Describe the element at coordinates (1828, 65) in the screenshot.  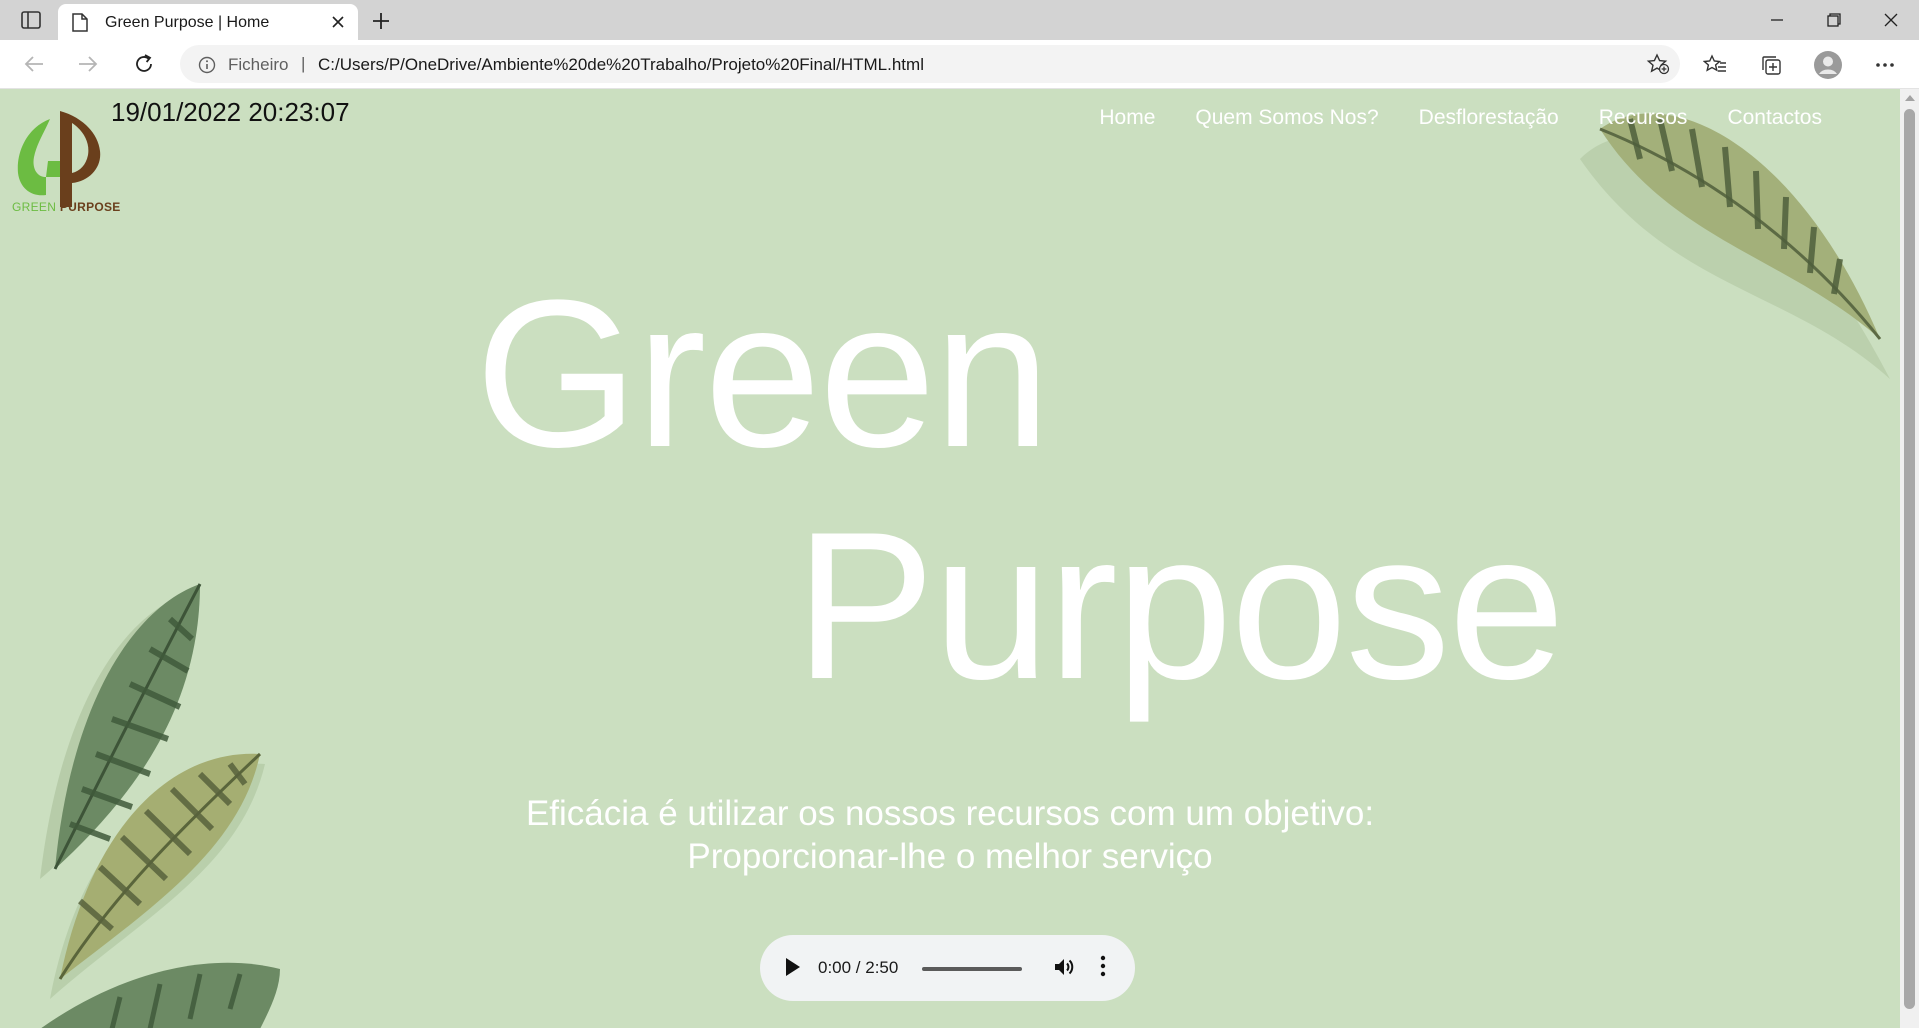
I see `profile-avatar-icon` at that location.